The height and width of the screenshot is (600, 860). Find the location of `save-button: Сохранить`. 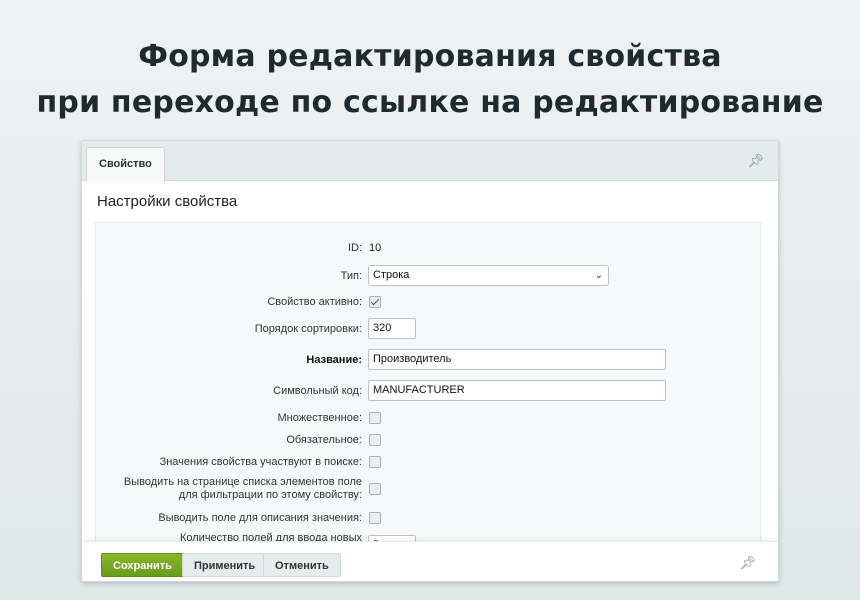

save-button: Сохранить is located at coordinates (142, 565).